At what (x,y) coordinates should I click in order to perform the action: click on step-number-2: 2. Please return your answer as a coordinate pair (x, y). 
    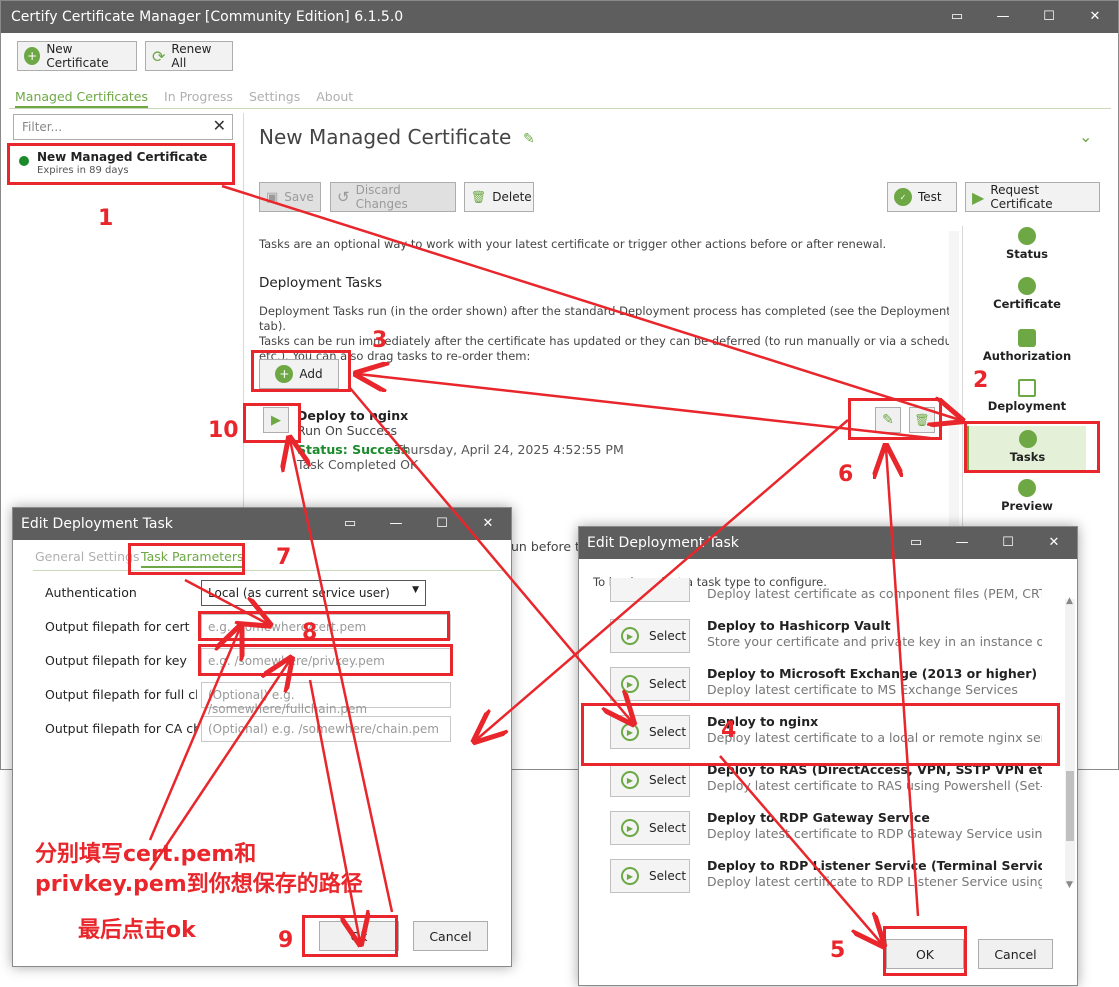
    Looking at the image, I should click on (981, 380).